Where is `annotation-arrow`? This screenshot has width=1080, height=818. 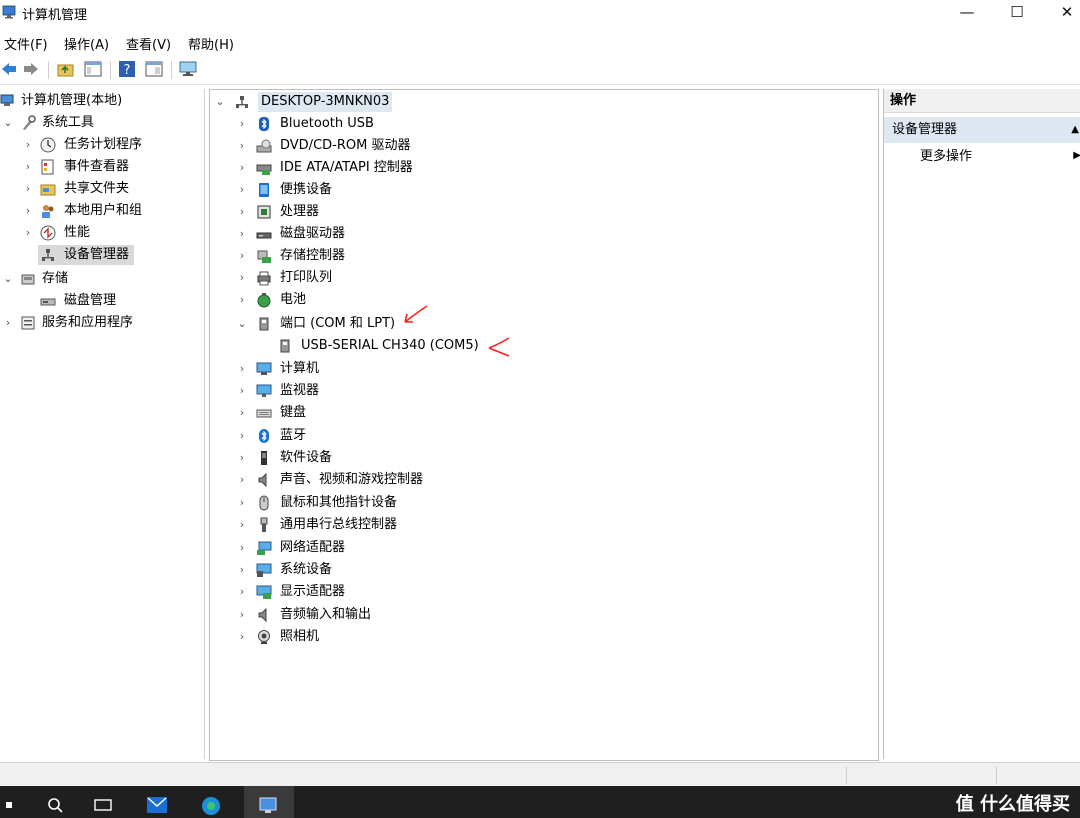 annotation-arrow is located at coordinates (499, 347).